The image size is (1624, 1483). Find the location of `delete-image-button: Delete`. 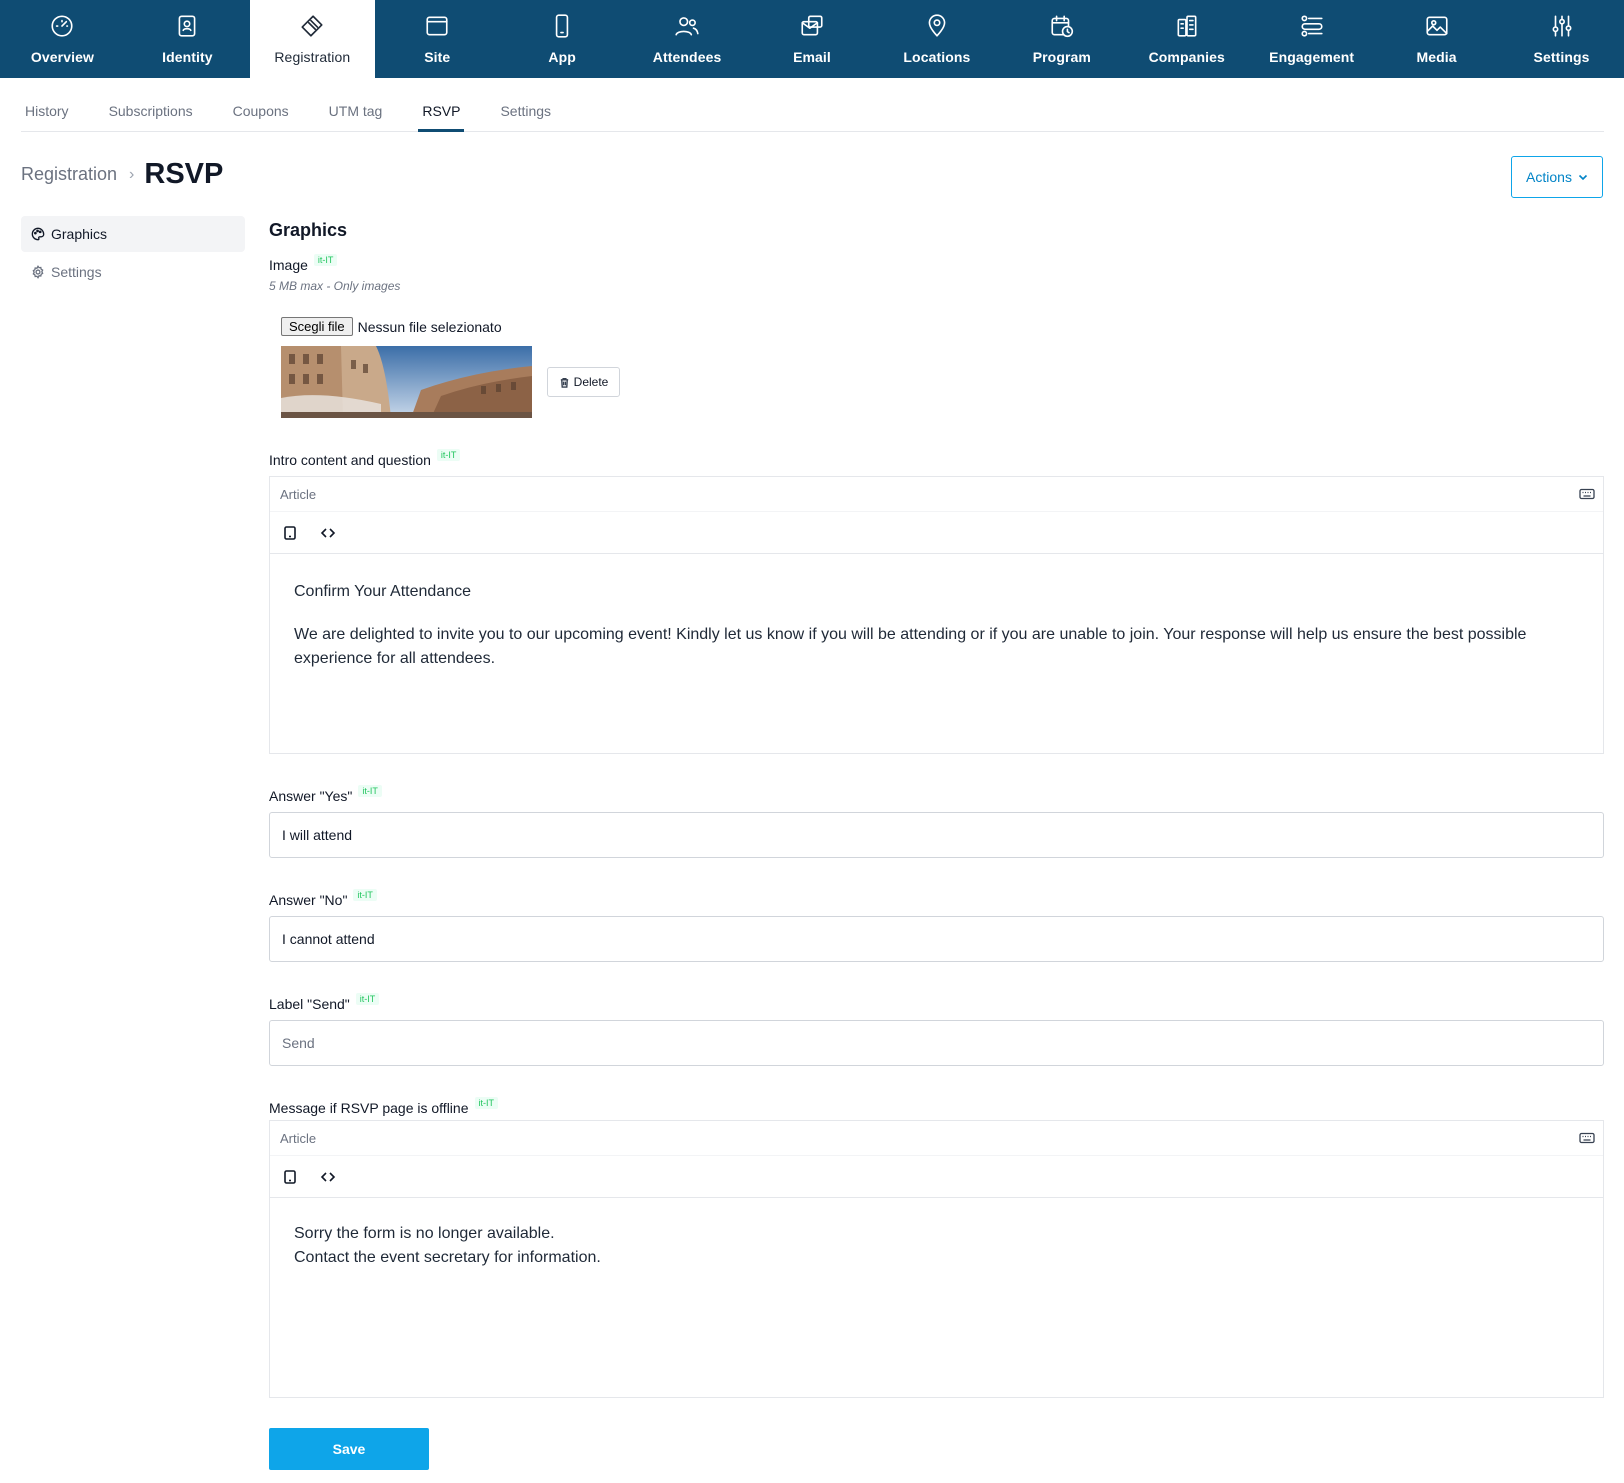

delete-image-button: Delete is located at coordinates (583, 382).